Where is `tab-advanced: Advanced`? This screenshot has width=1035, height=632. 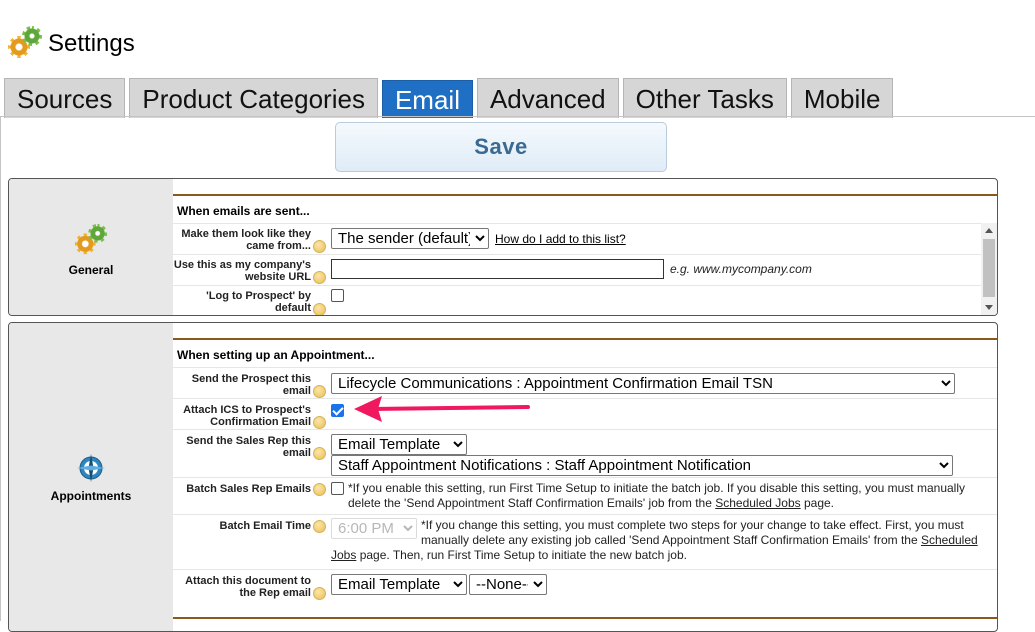
tab-advanced: Advanced is located at coordinates (547, 98).